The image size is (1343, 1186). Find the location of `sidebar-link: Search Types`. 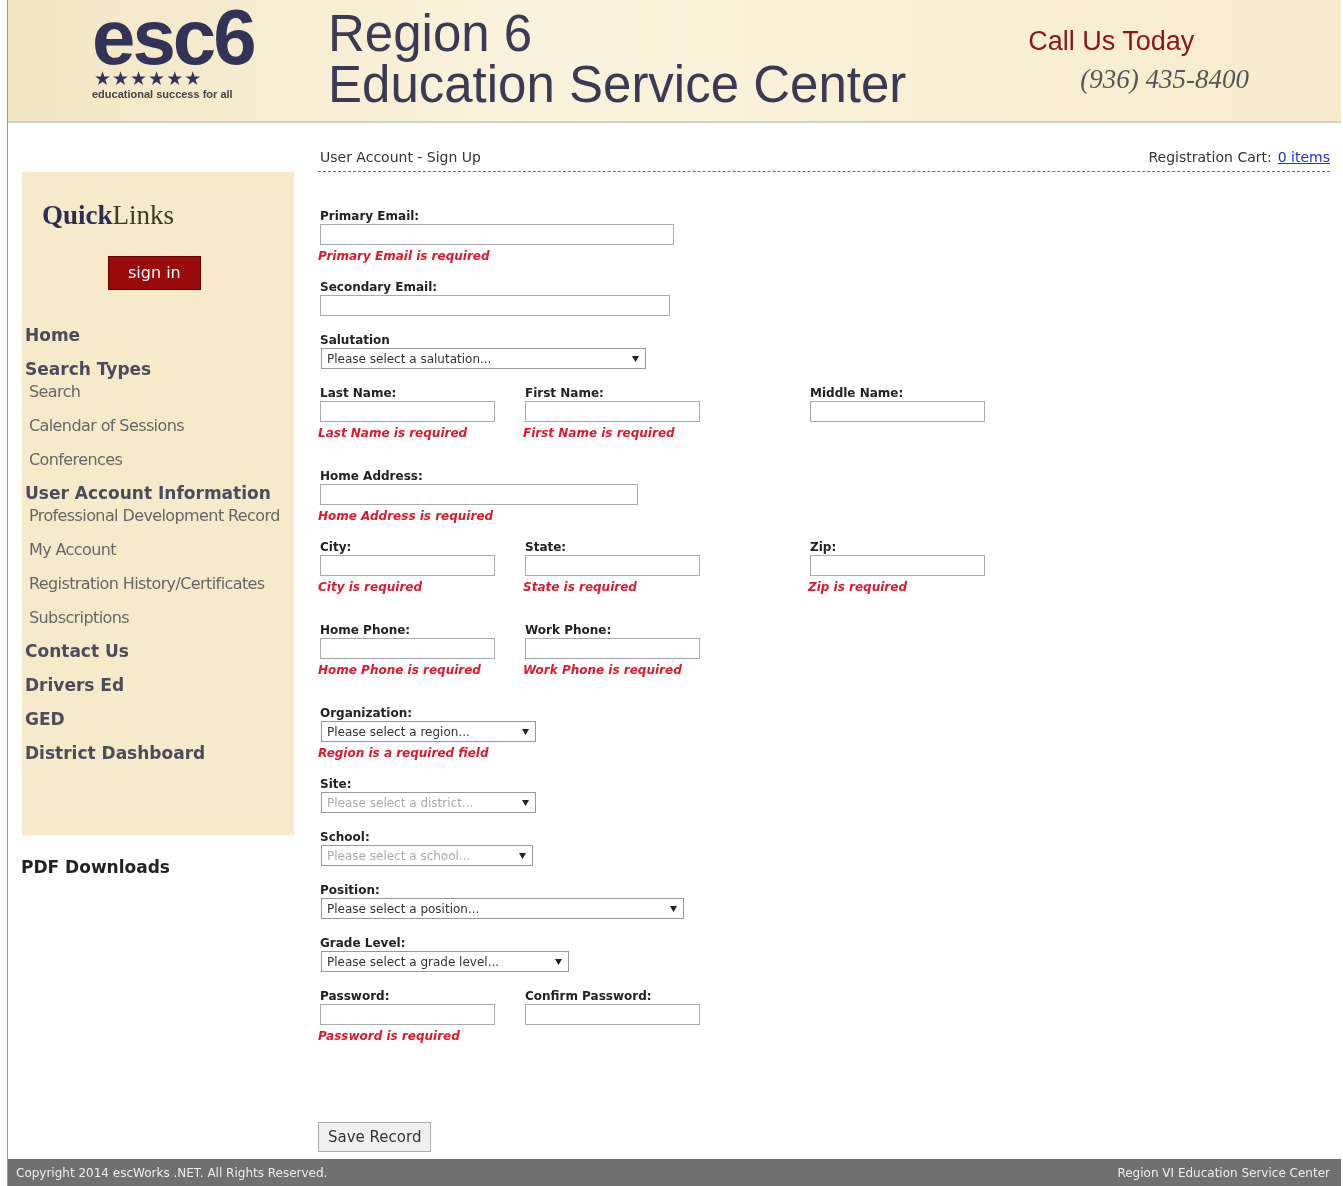

sidebar-link: Search Types is located at coordinates (159, 369).